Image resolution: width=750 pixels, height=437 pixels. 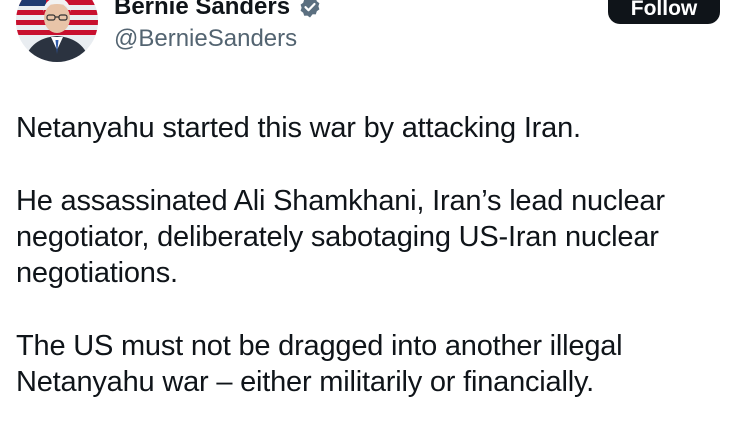 What do you see at coordinates (202, 12) in the screenshot?
I see `author-display-name: Bernie Sanders` at bounding box center [202, 12].